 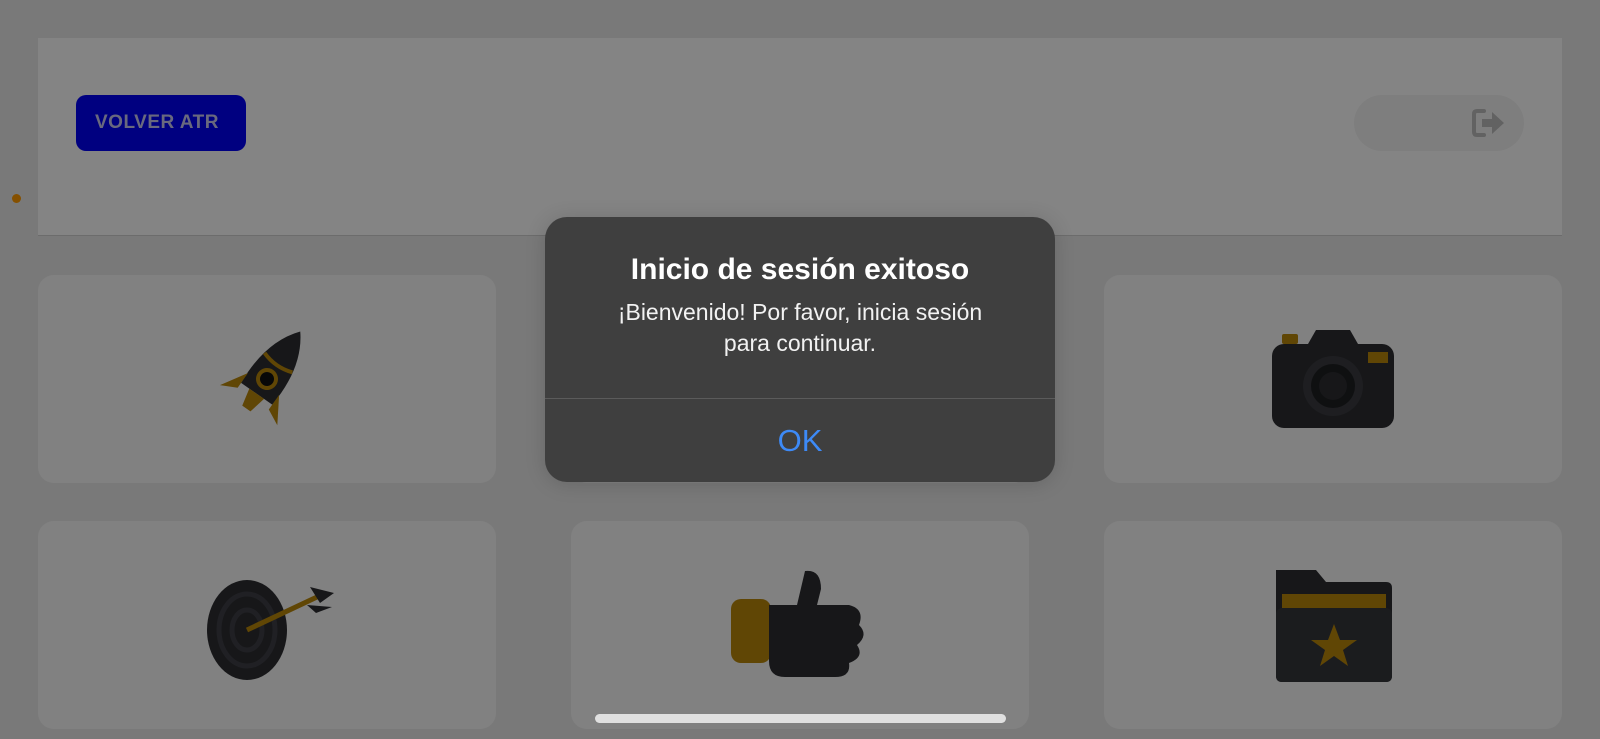 What do you see at coordinates (800, 440) in the screenshot?
I see `alert-ok-button: OK` at bounding box center [800, 440].